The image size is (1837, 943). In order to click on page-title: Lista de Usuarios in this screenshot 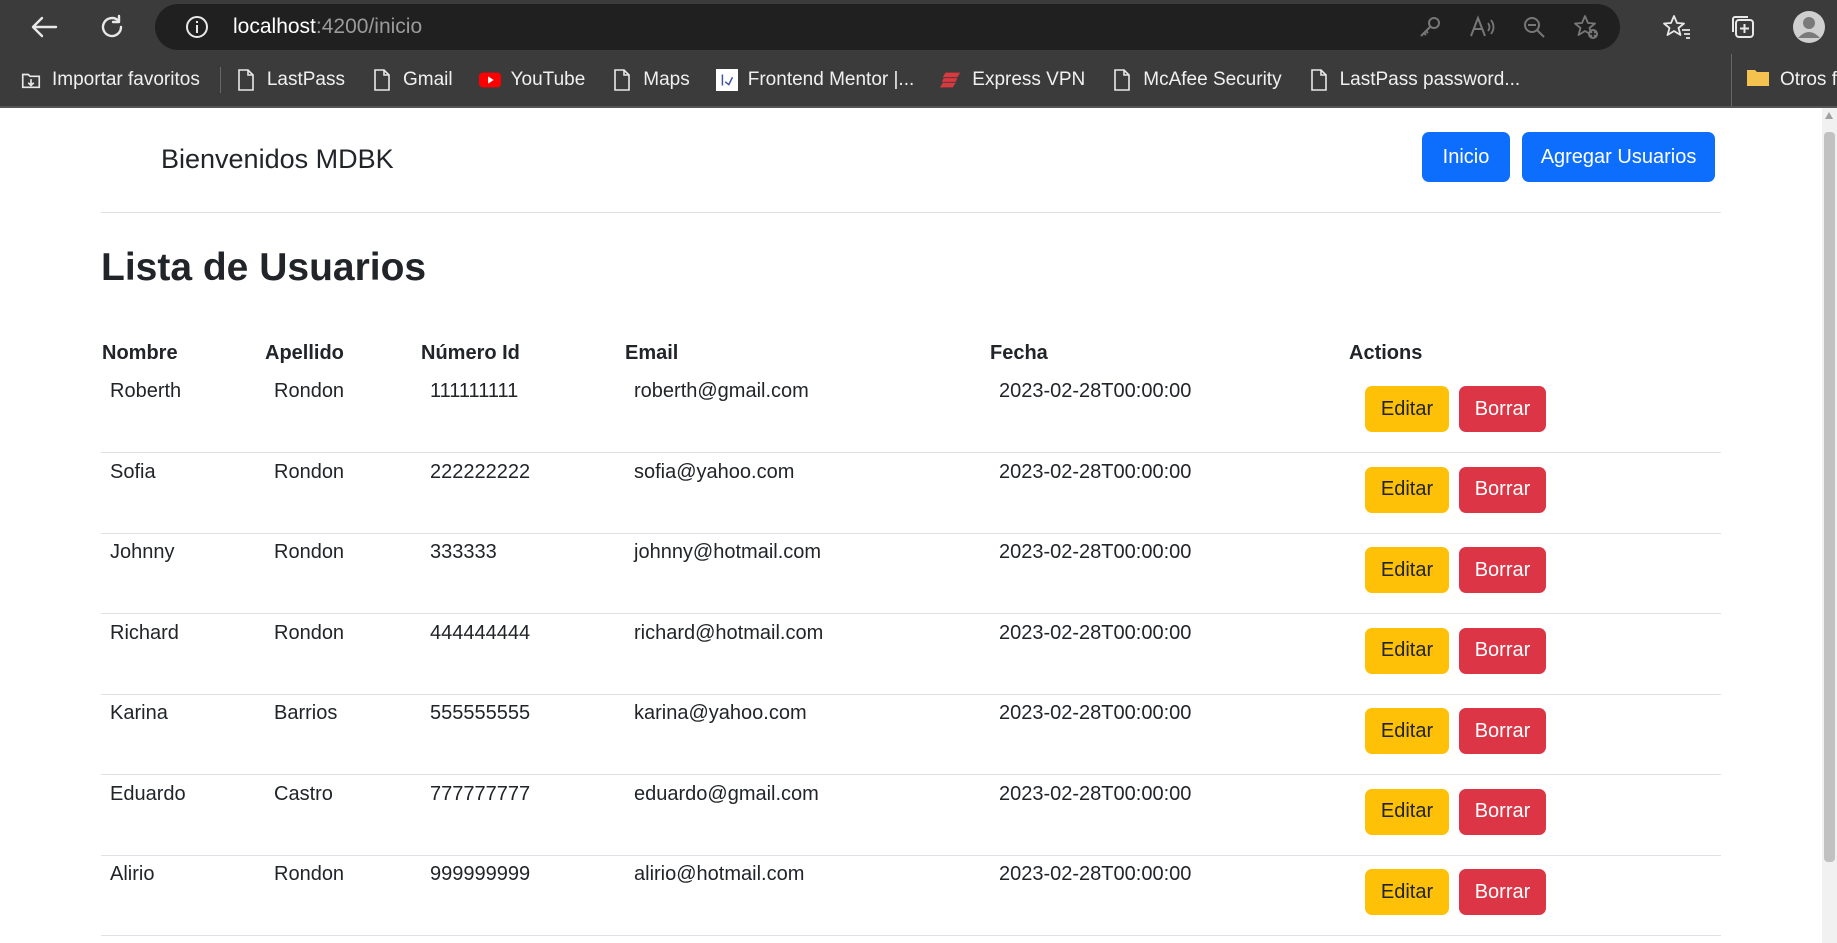, I will do `click(264, 267)`.